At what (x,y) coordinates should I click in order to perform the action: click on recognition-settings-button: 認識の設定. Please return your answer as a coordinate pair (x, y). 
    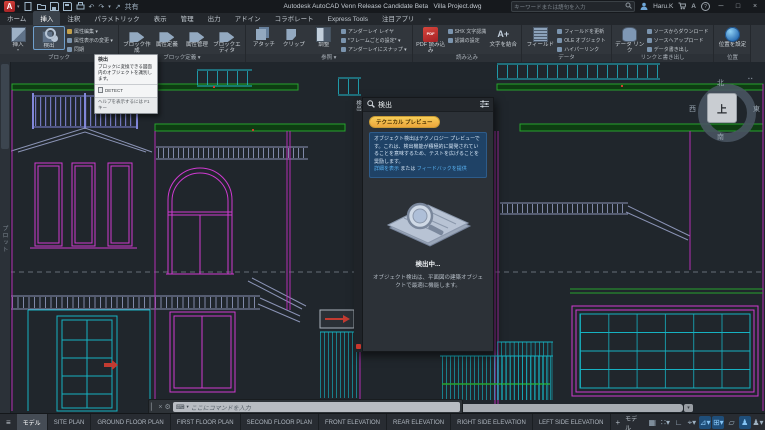
    Looking at the image, I should click on (467, 40).